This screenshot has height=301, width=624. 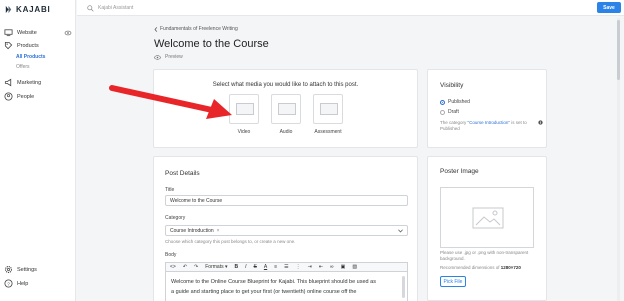 I want to click on title-input: Welcome to the Course, so click(x=286, y=200).